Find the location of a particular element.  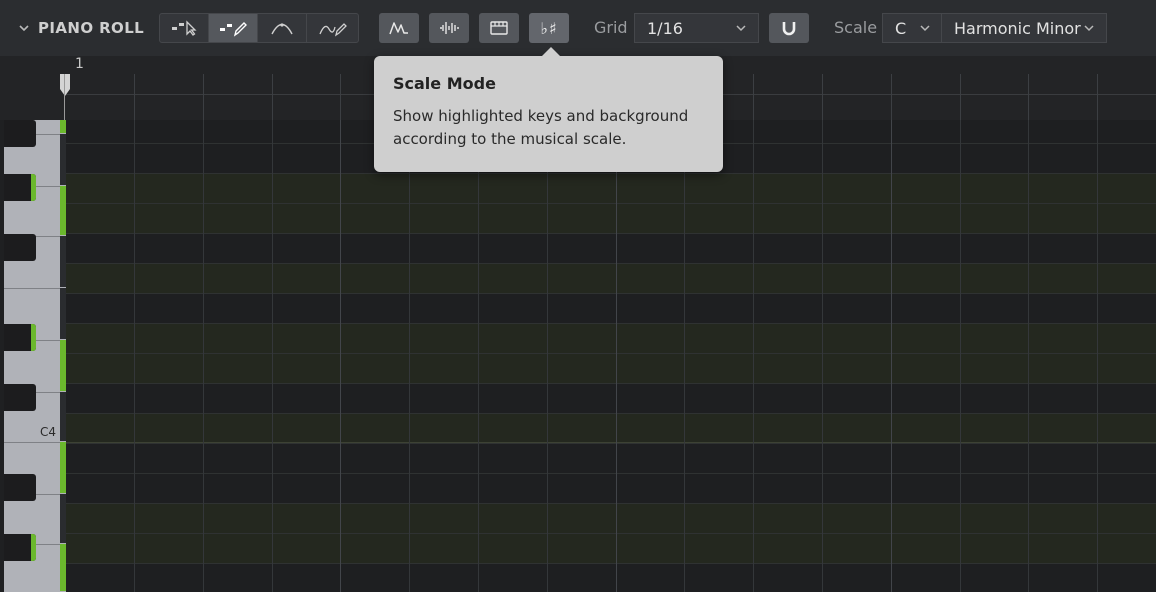

scale-mode-button: ♭♯ is located at coordinates (549, 28).